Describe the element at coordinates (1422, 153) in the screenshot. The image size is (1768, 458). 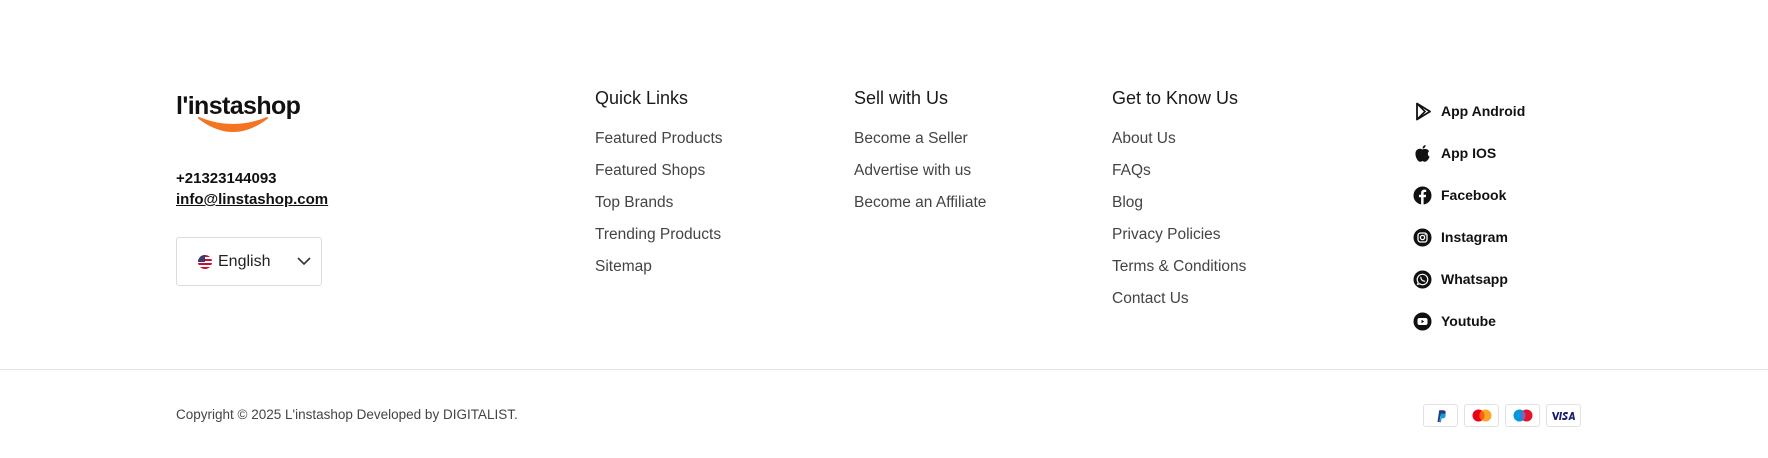
I see `apple-icon` at that location.